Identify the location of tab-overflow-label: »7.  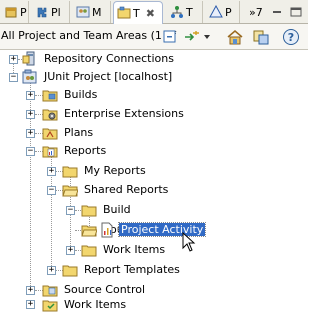
(256, 12).